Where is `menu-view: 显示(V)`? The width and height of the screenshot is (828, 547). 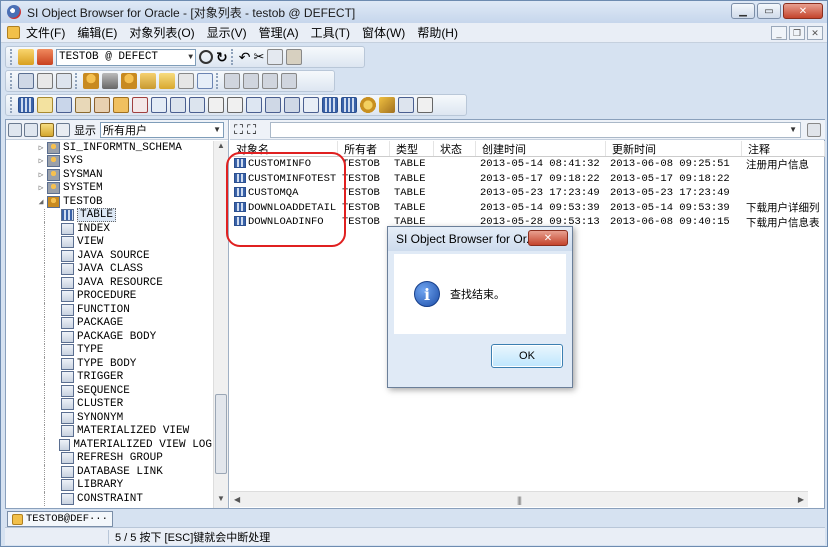
menu-view: 显示(V) is located at coordinates (227, 32).